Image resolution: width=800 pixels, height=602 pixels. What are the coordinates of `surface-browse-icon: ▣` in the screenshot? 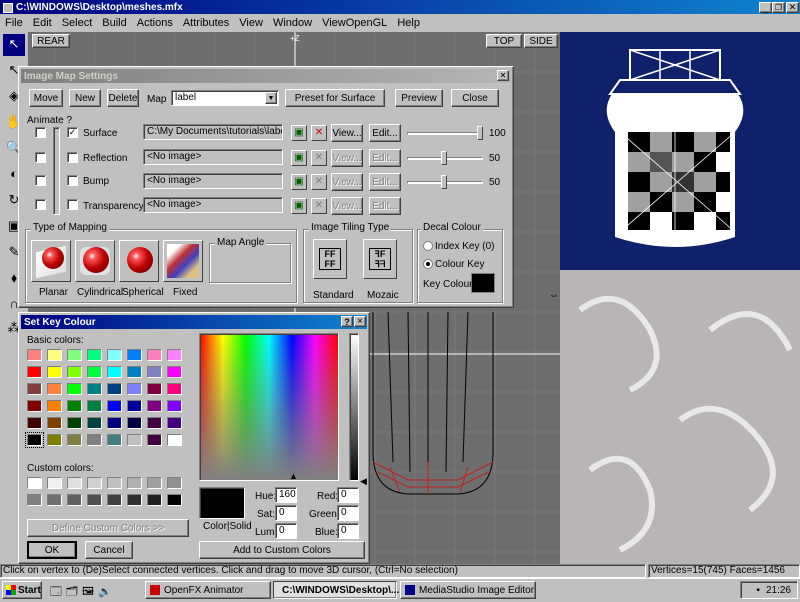 It's located at (299, 133).